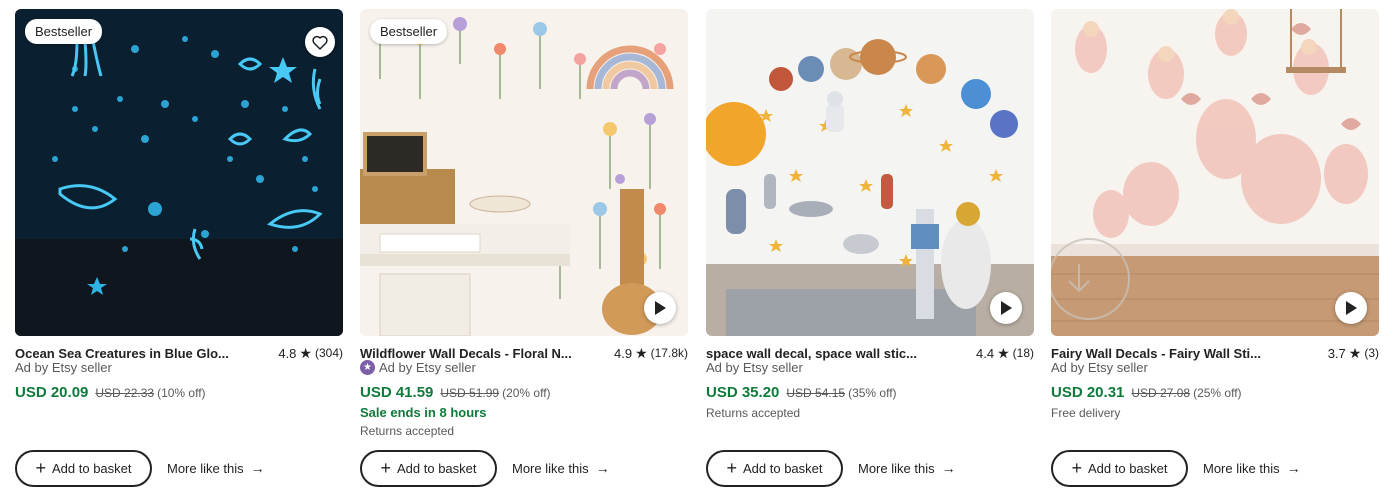 The image size is (1394, 496). I want to click on original-price: USD 54.15, so click(816, 393).